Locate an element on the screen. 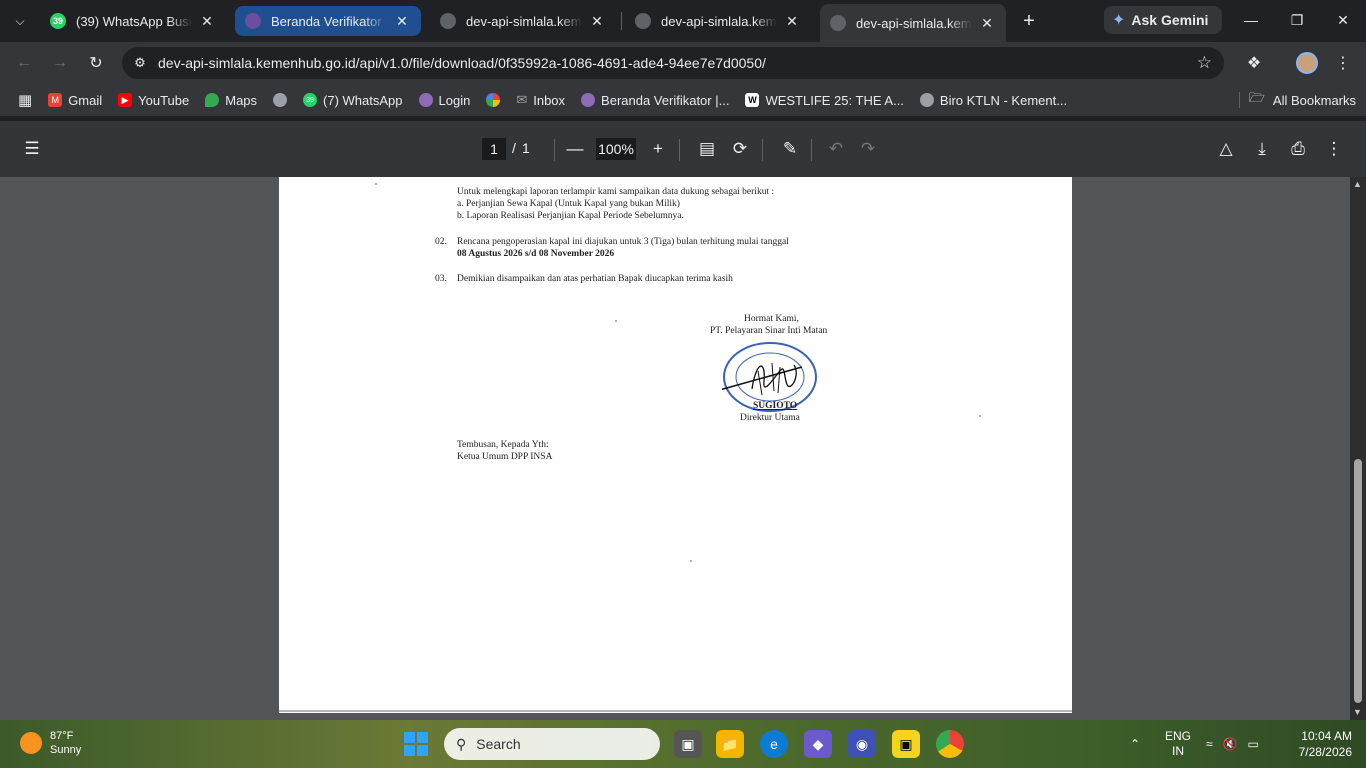 This screenshot has width=1366, height=768. apps-shortcut: ▦ is located at coordinates (25, 100).